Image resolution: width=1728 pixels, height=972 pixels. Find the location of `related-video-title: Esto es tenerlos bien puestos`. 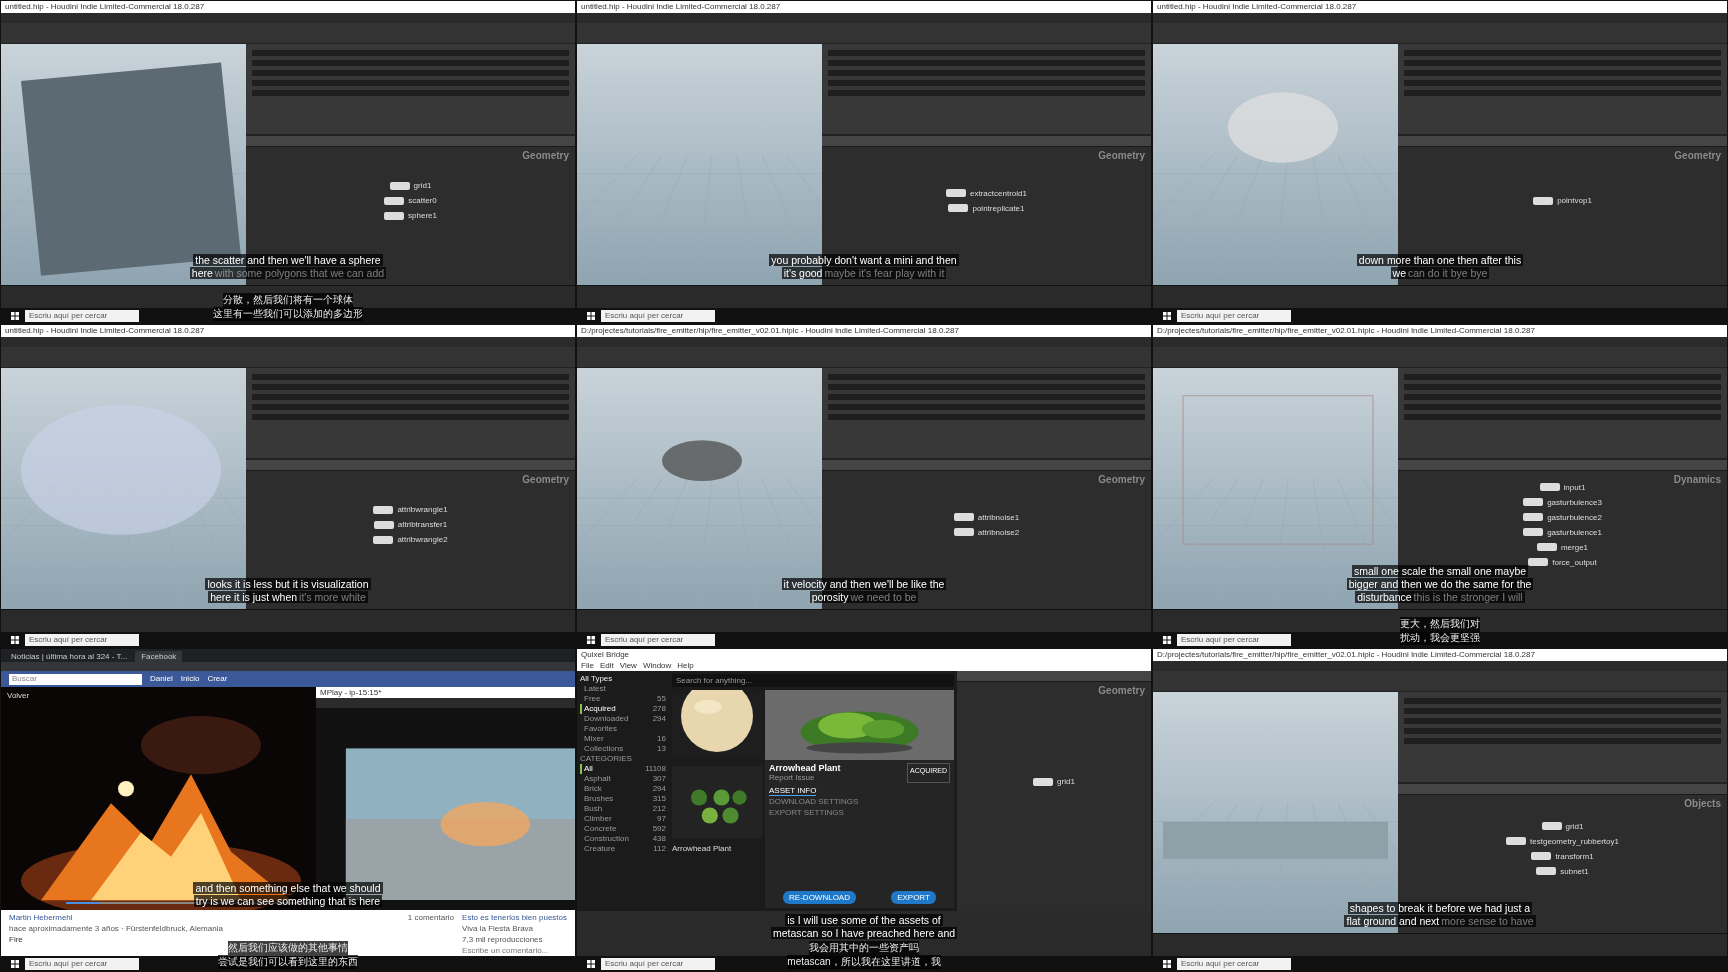

related-video-title: Esto es tenerlos bien puestos is located at coordinates (514, 918).